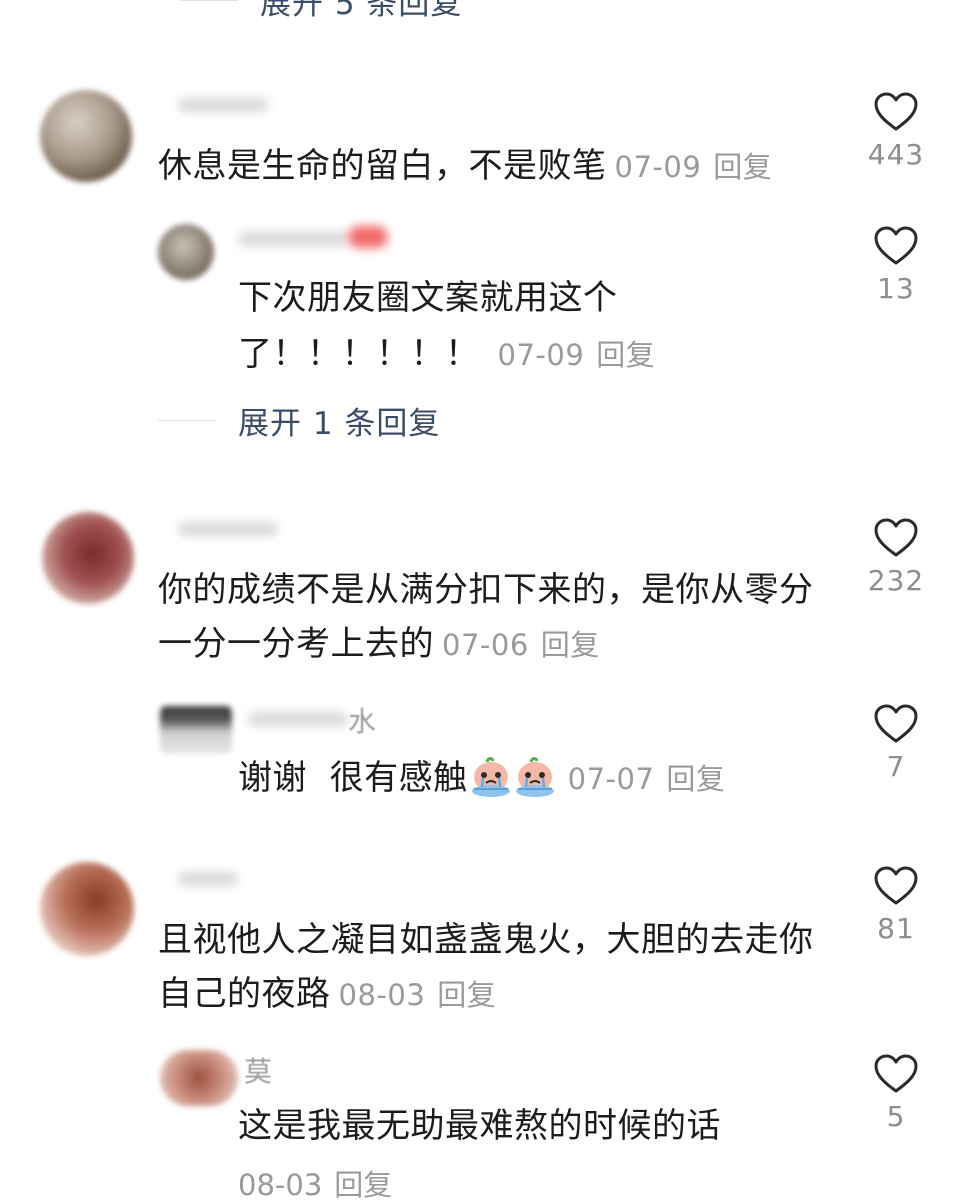  Describe the element at coordinates (896, 288) in the screenshot. I see `like-count: 13` at that location.